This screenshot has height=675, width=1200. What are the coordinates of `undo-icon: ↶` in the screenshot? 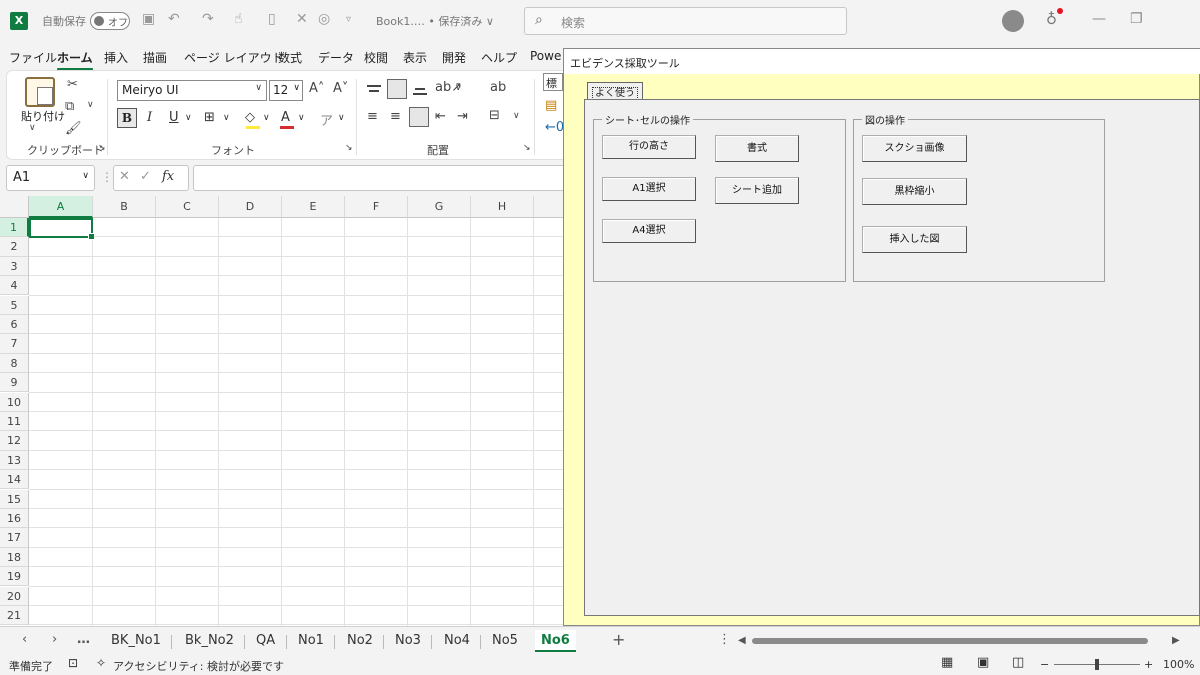 It's located at (174, 19).